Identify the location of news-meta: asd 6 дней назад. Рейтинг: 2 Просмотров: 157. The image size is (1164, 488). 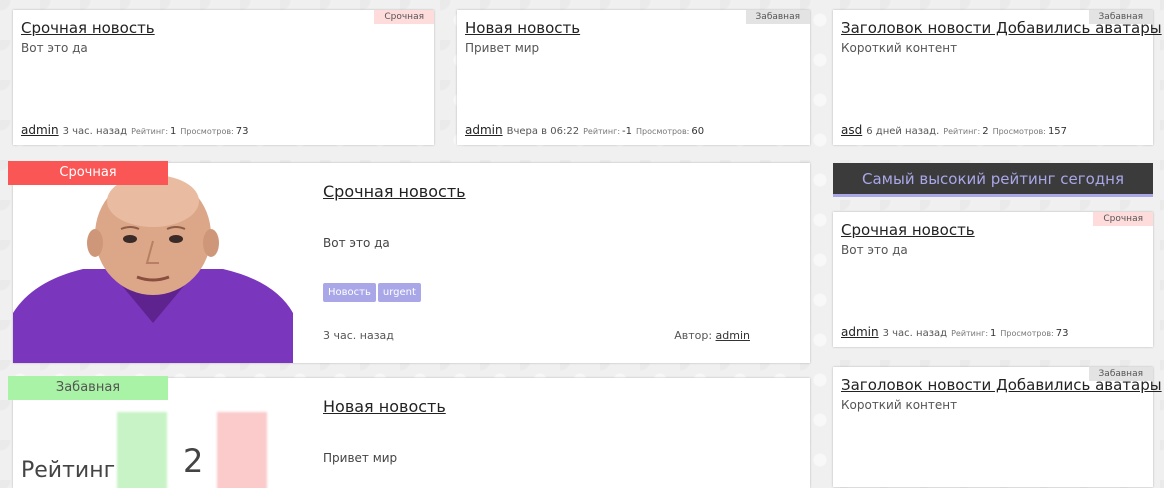
(954, 130).